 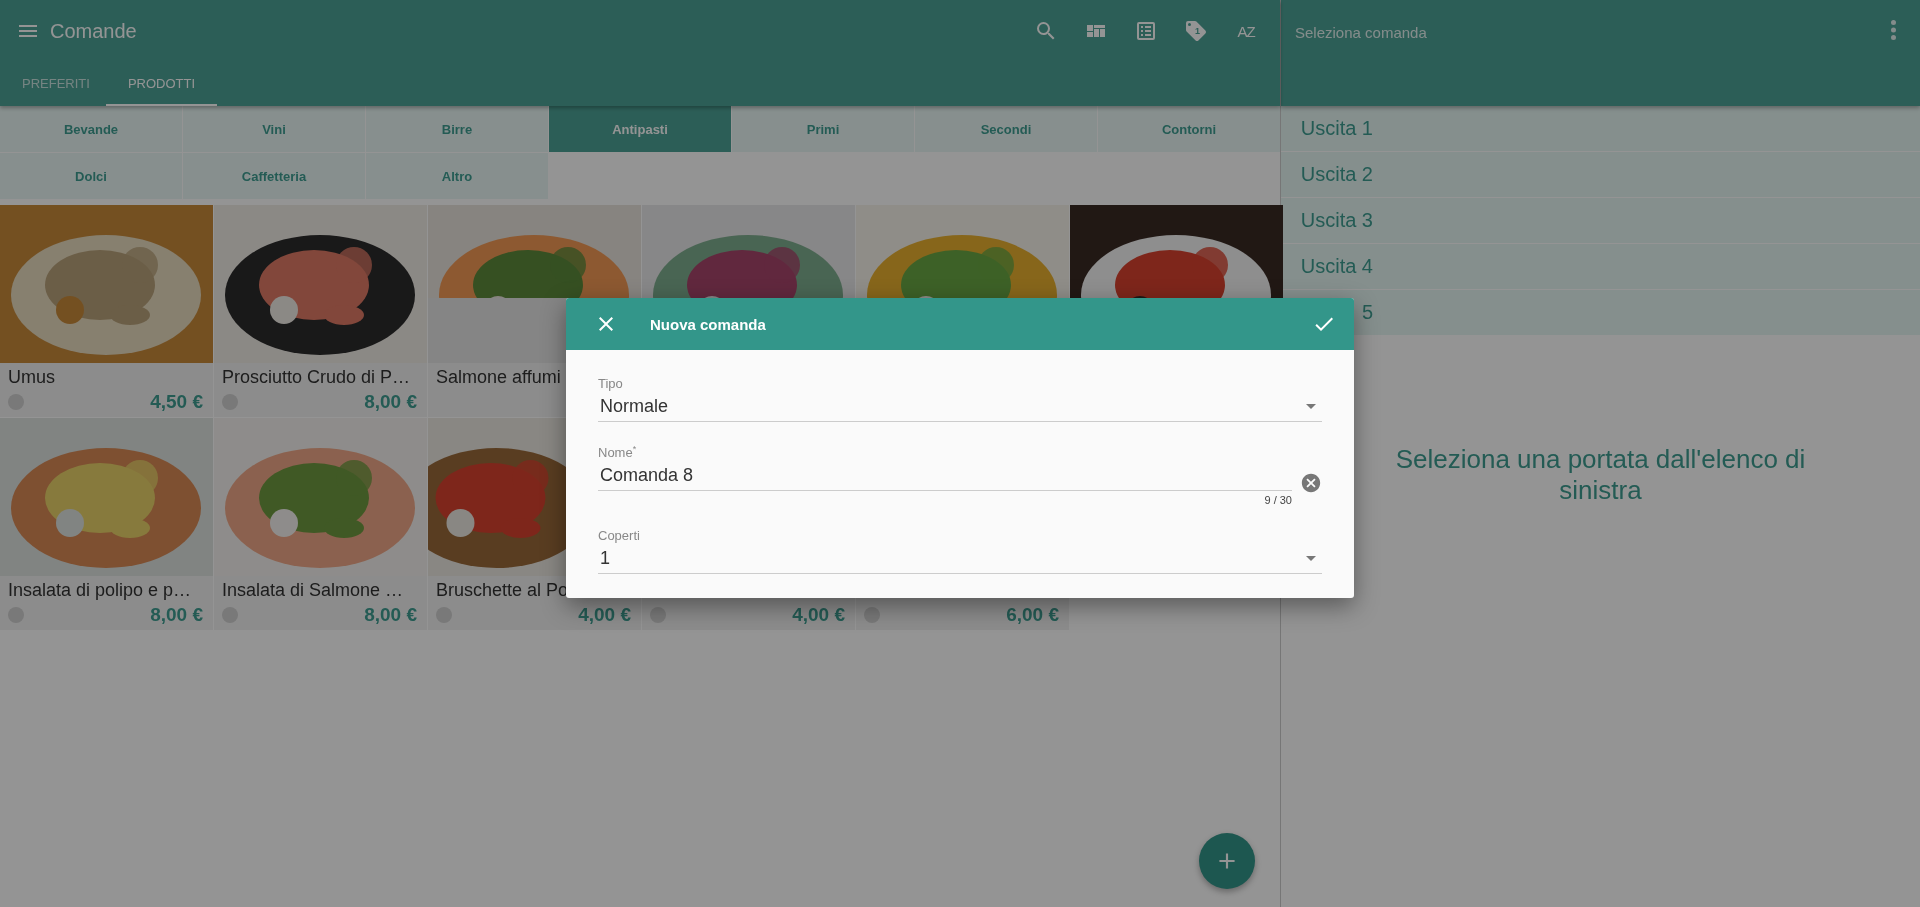 What do you see at coordinates (1600, 267) in the screenshot?
I see `course-item: Uscita 4` at bounding box center [1600, 267].